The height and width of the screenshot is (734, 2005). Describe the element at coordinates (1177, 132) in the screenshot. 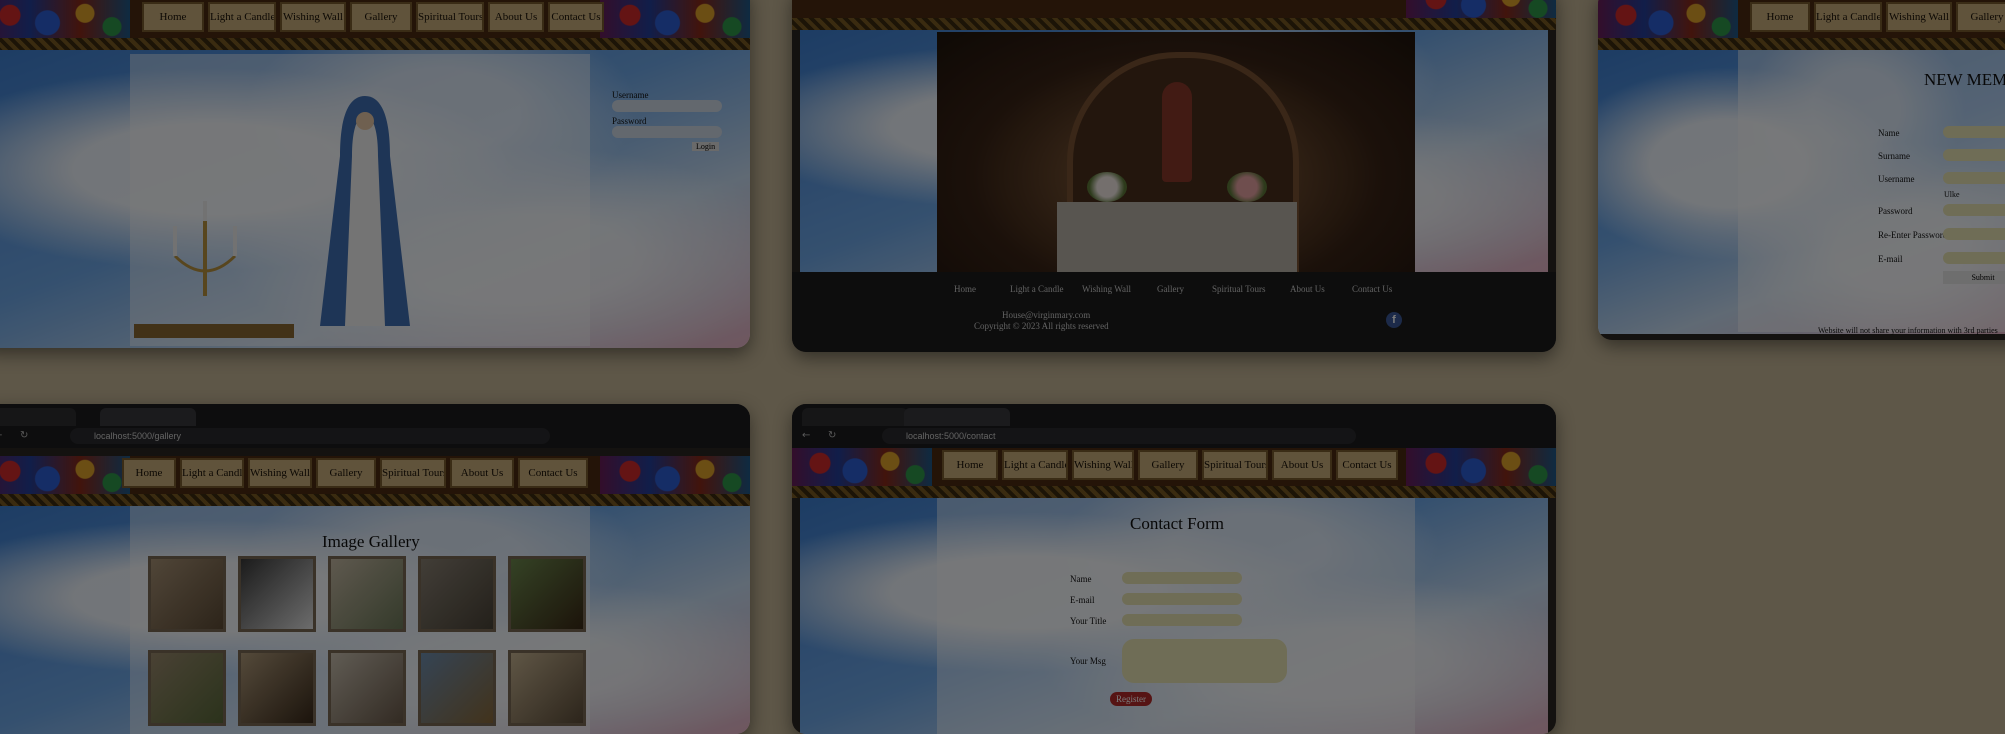

I see `statue` at that location.